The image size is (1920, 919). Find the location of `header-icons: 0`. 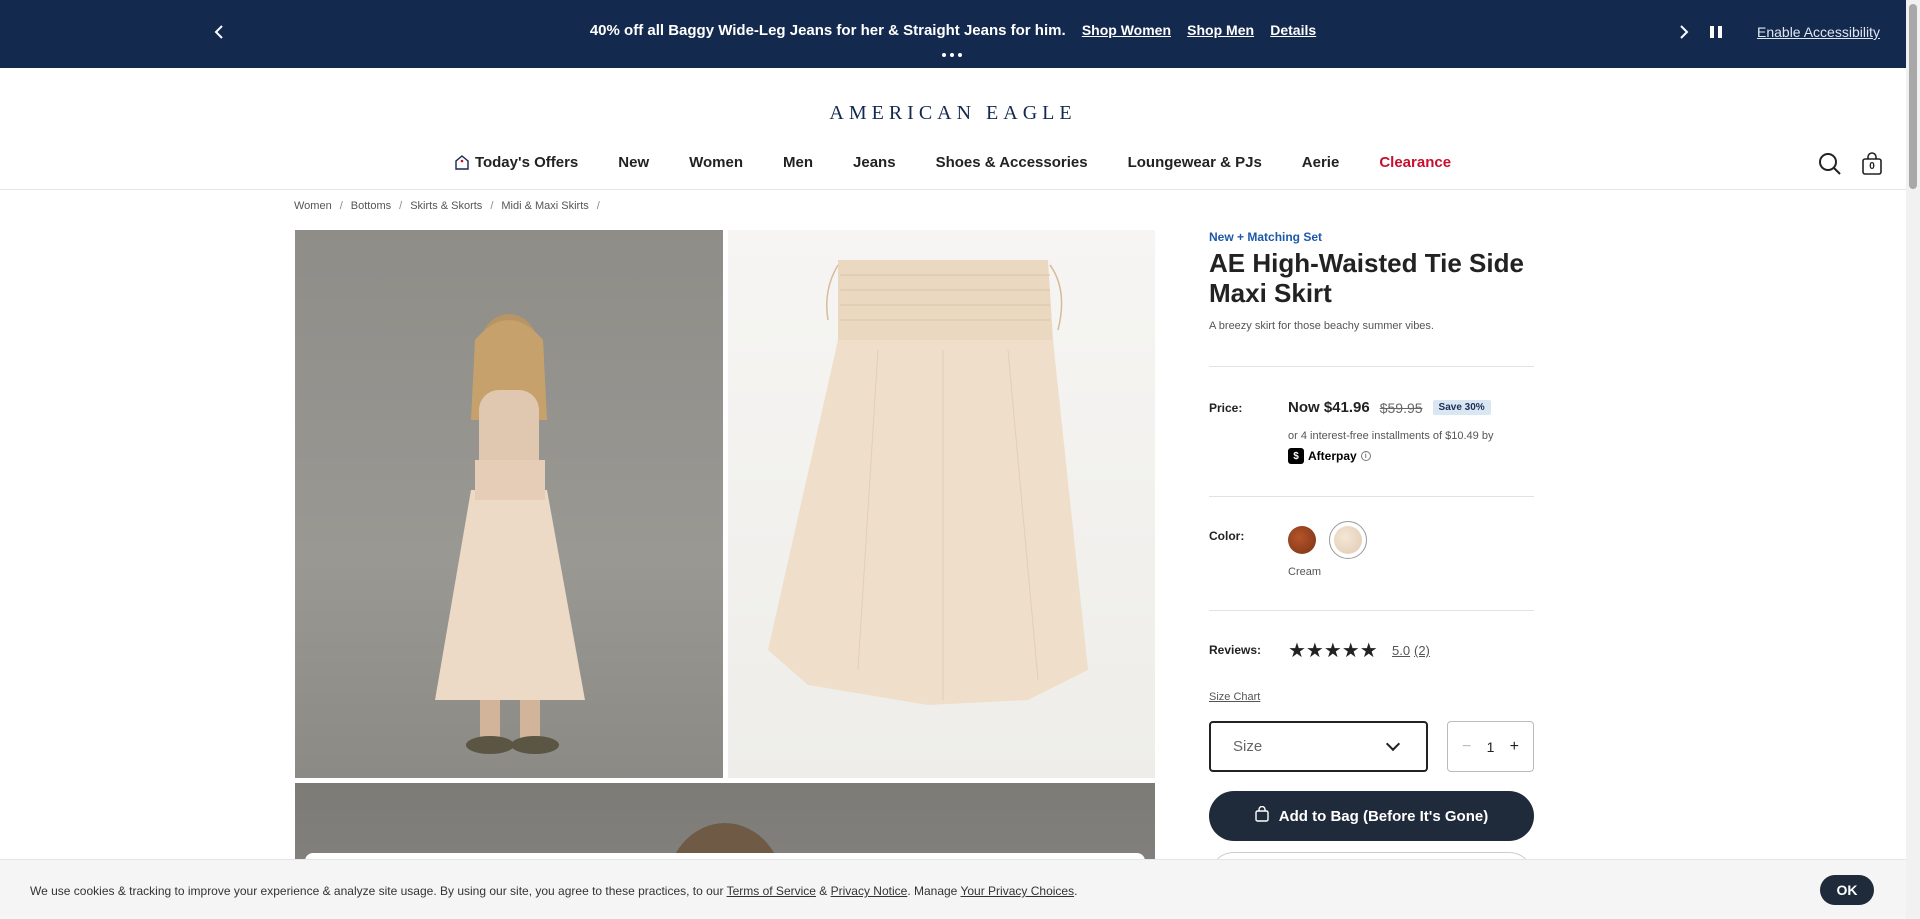

header-icons: 0 is located at coordinates (1851, 164).